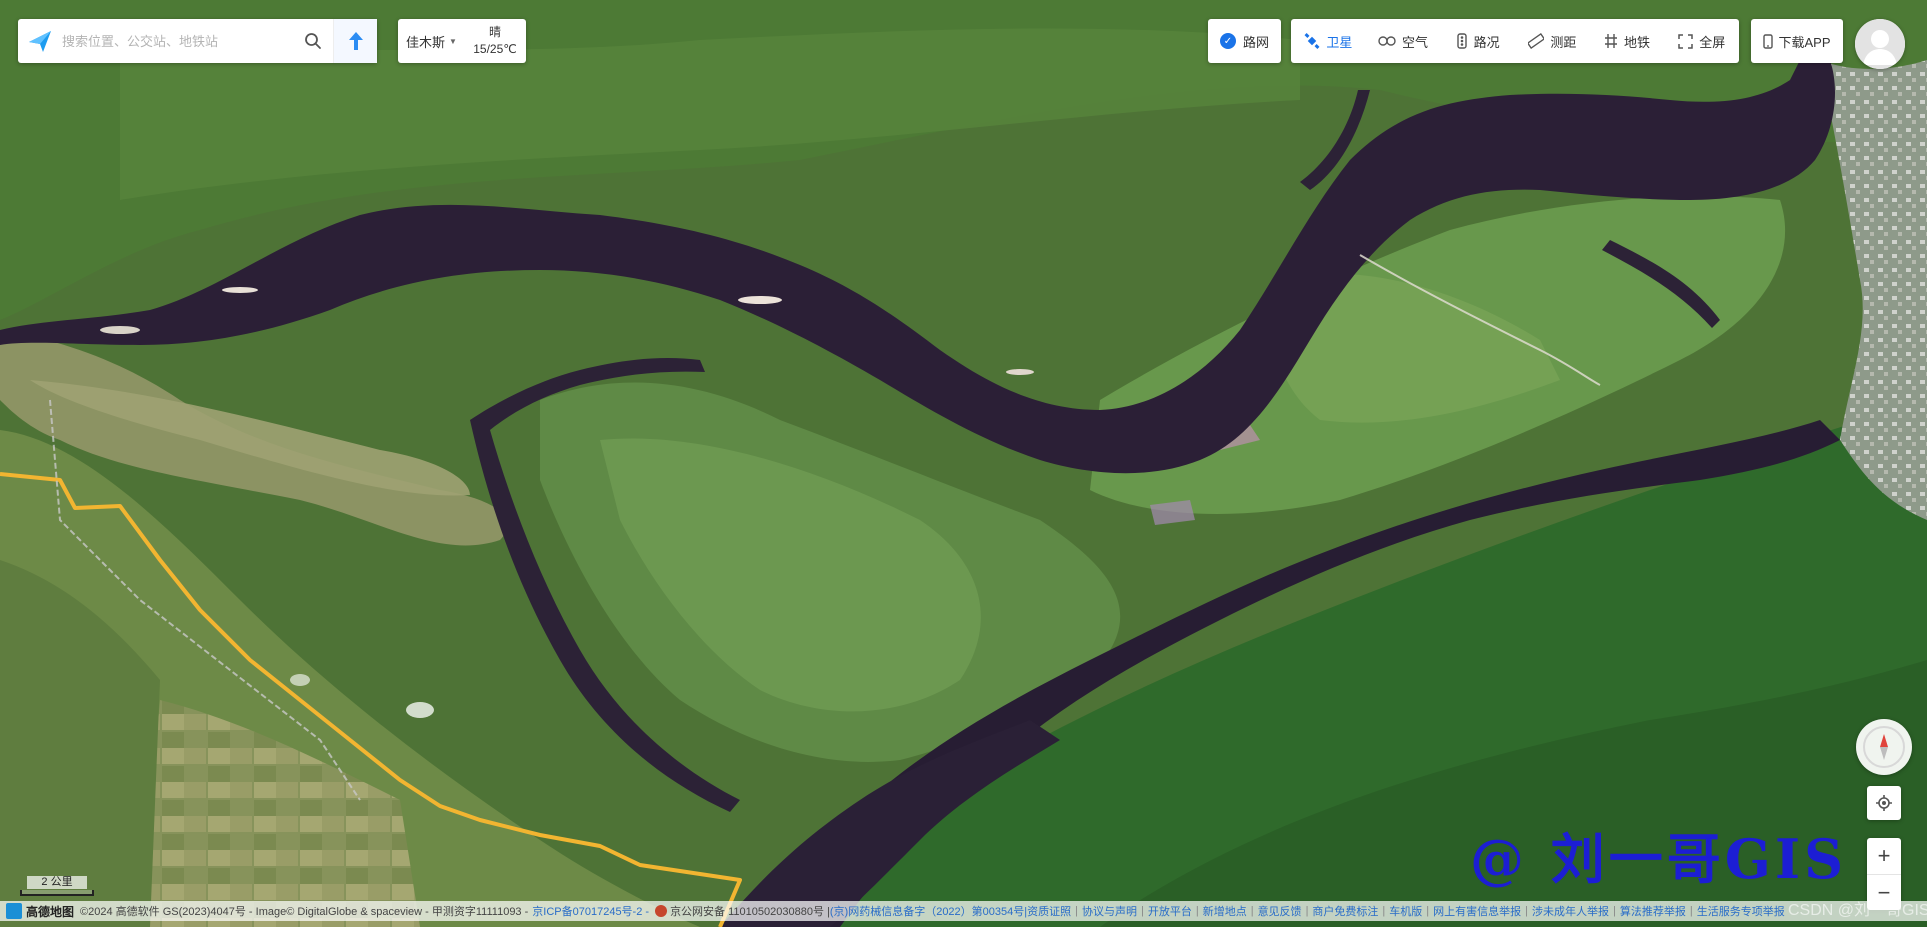 The image size is (1927, 927). I want to click on search-panel, so click(197, 41).